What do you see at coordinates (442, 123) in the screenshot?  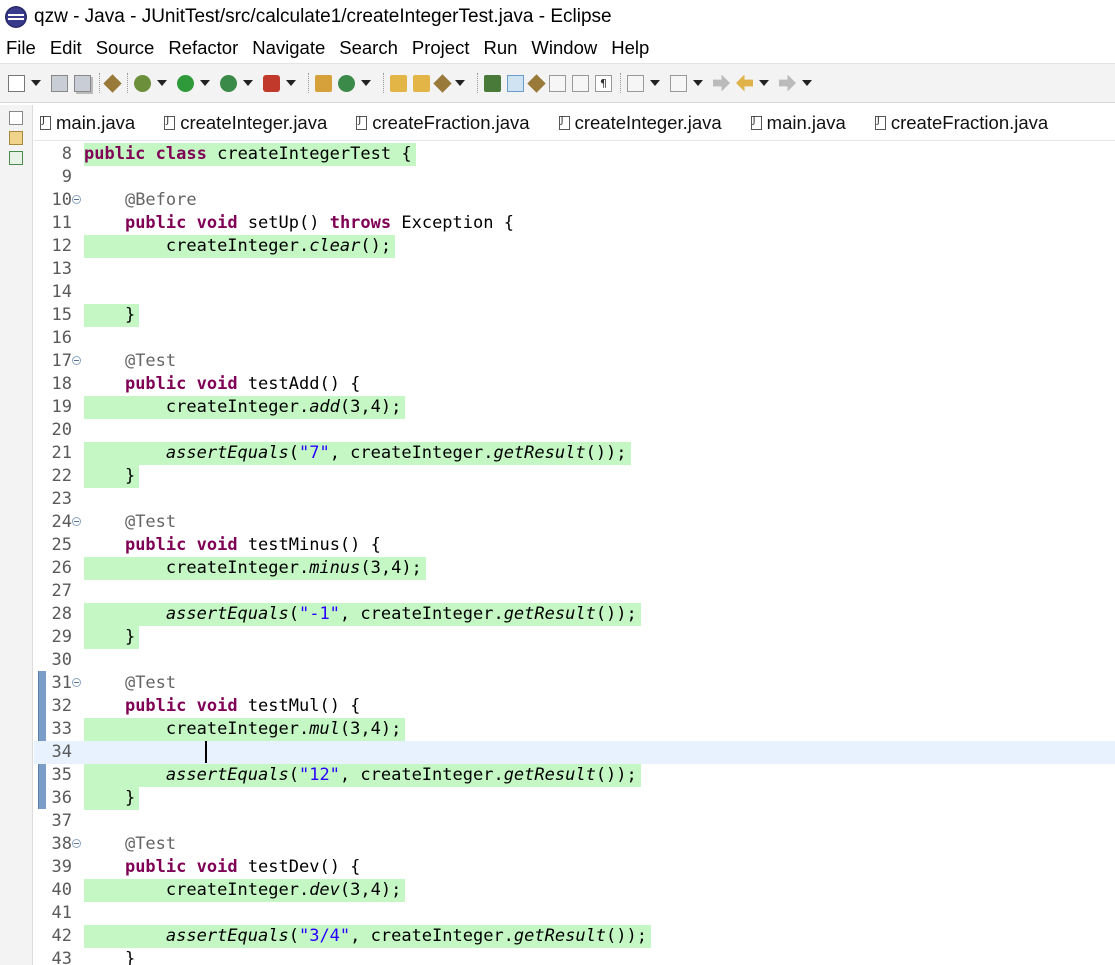 I see `tab-createfraction-java: createFraction.java` at bounding box center [442, 123].